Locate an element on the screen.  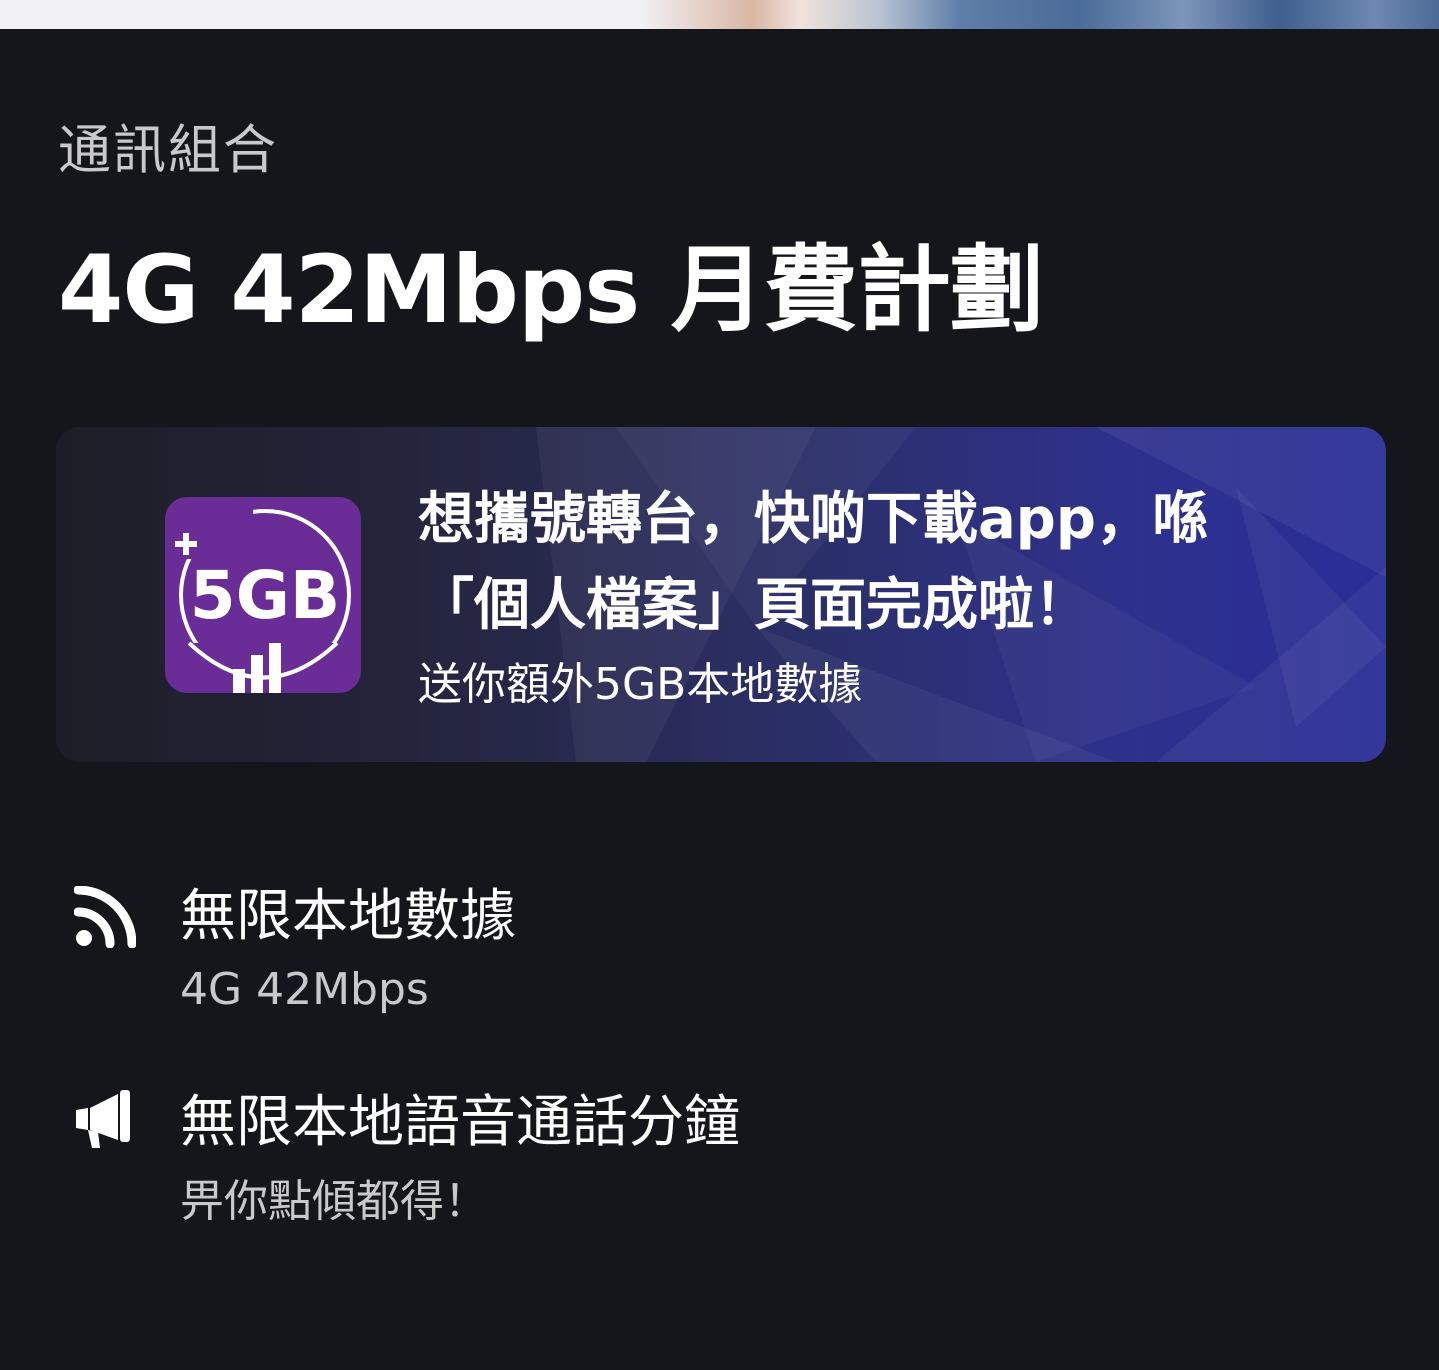
promo-headline: 想攜號轉台，快啲下載app，喺「個人檔案」頁面完成啦！ is located at coordinates (813, 562).